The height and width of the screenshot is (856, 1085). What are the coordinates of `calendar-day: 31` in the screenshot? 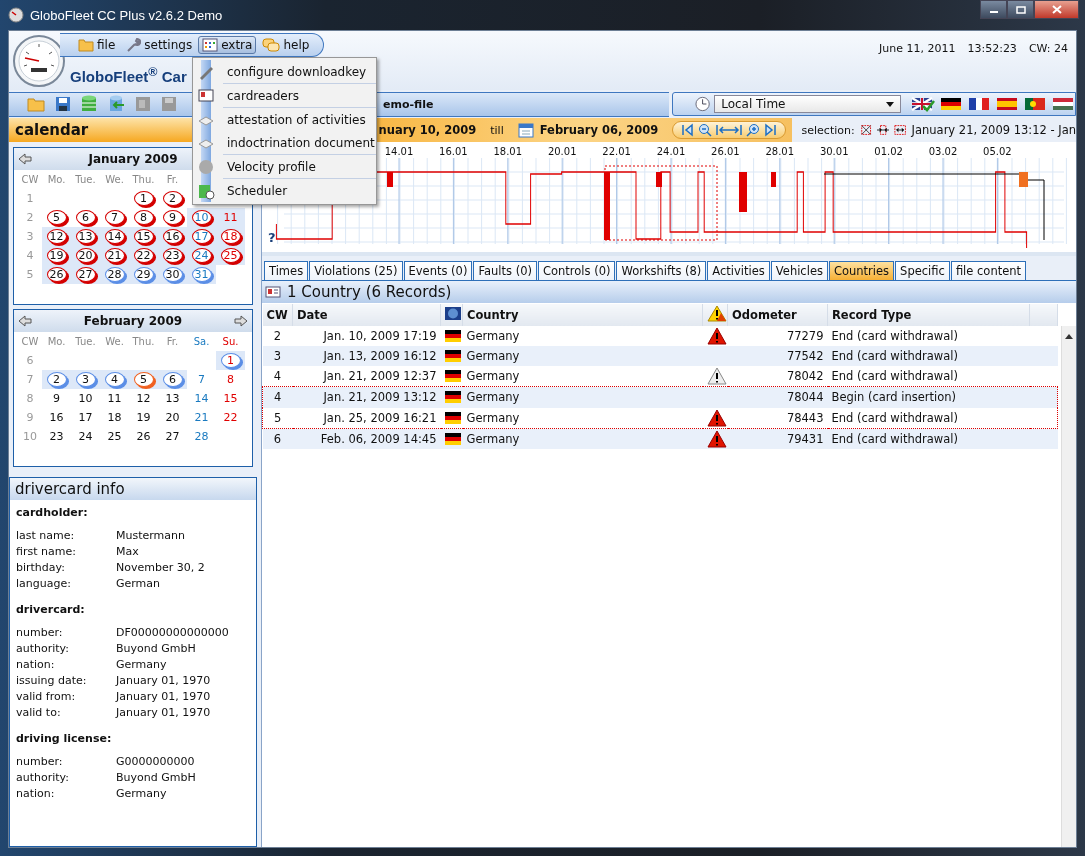 It's located at (201, 274).